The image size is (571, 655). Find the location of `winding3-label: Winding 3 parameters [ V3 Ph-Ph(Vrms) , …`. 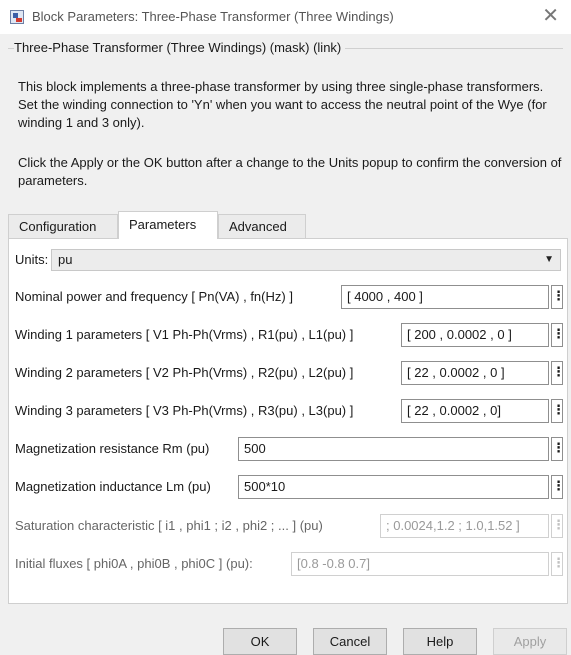

winding3-label: Winding 3 parameters [ V3 Ph-Ph(Vrms) , … is located at coordinates (184, 410).